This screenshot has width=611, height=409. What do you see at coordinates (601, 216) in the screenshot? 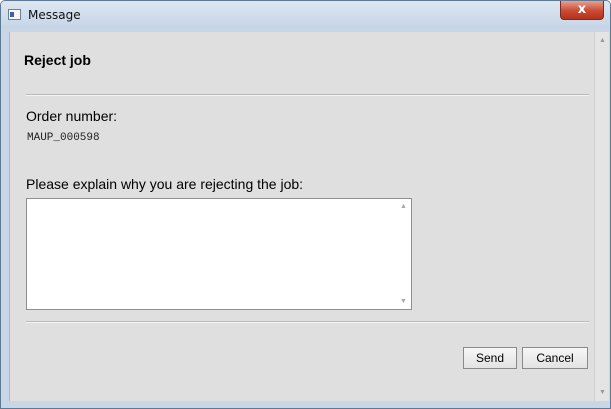
I see `window-scrollbar: ▲ ▼` at bounding box center [601, 216].